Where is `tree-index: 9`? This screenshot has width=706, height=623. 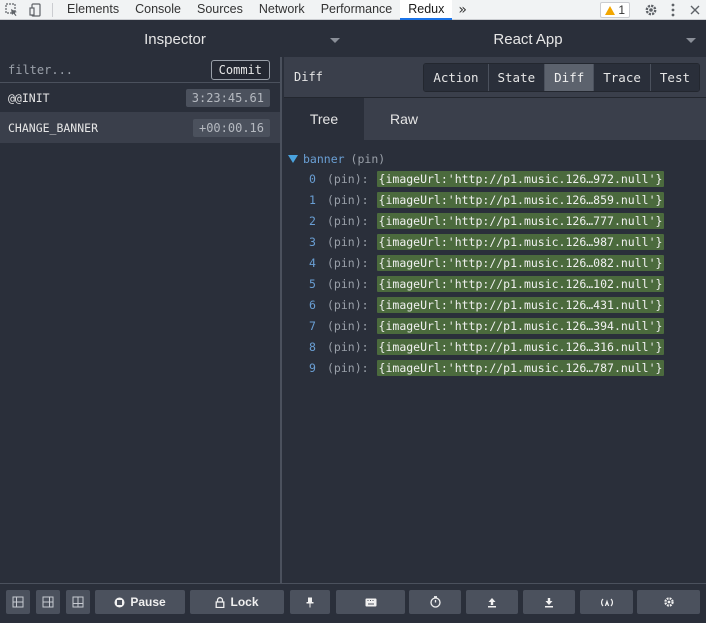
tree-index: 9 is located at coordinates (312, 367).